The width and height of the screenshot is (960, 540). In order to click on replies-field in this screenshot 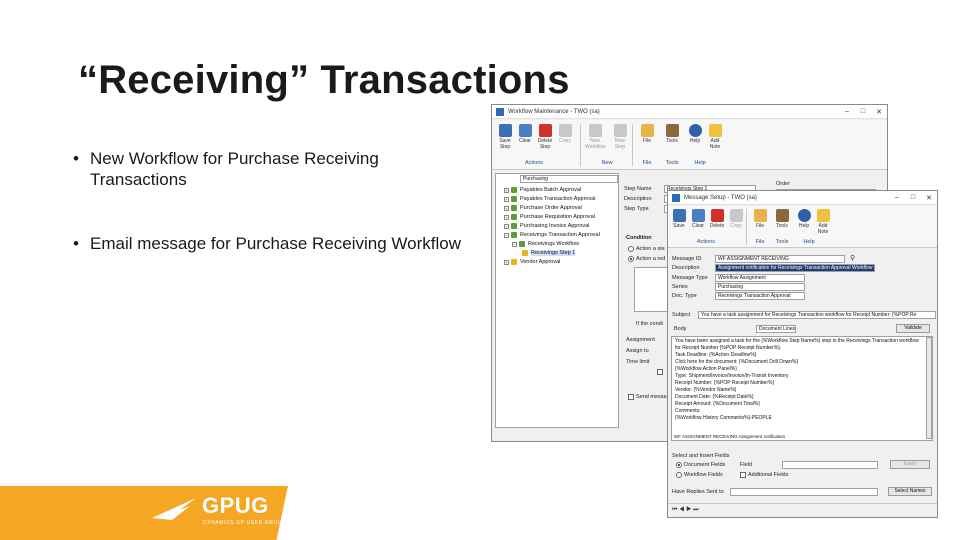, I will do `click(804, 492)`.